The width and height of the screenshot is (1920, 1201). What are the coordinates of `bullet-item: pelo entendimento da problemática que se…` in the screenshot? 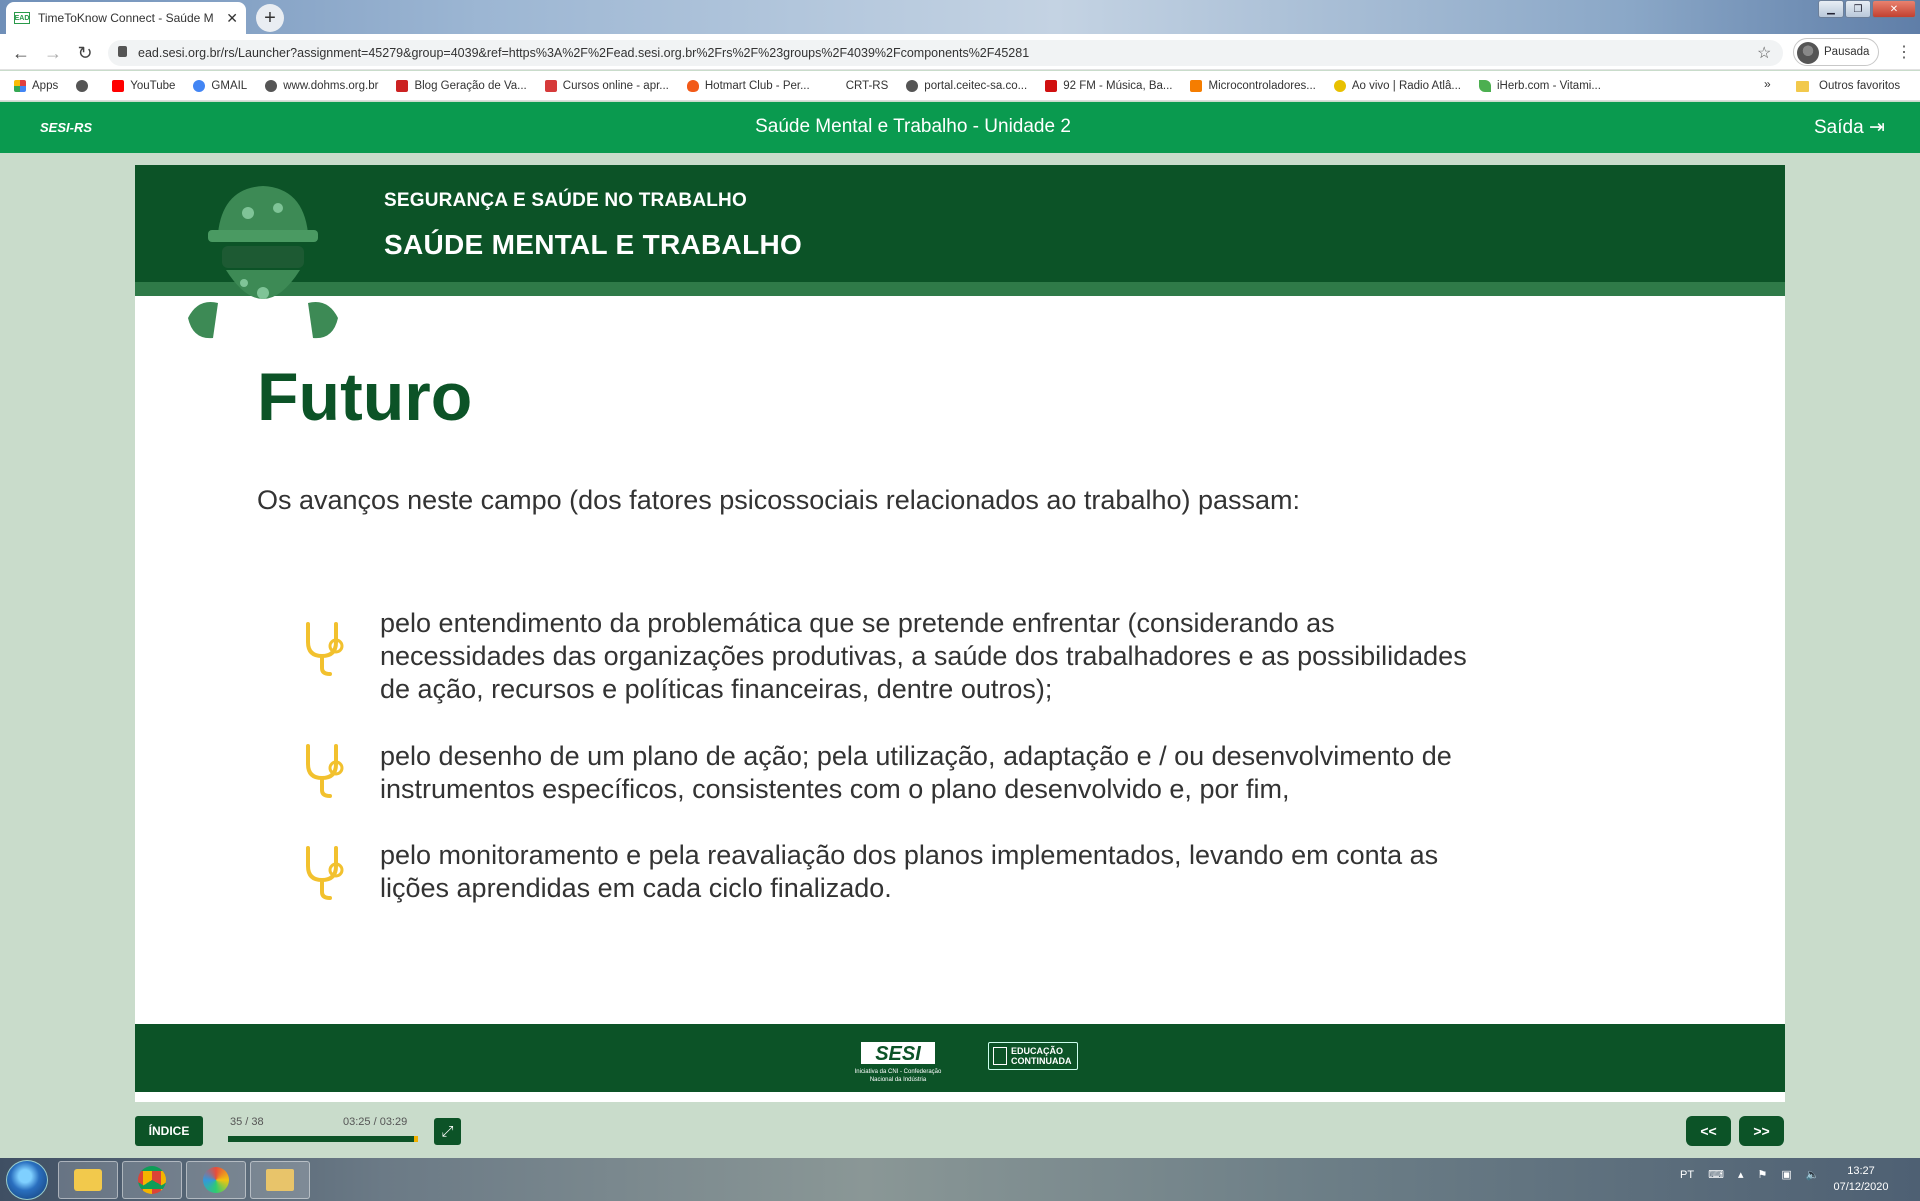 It's located at (923, 656).